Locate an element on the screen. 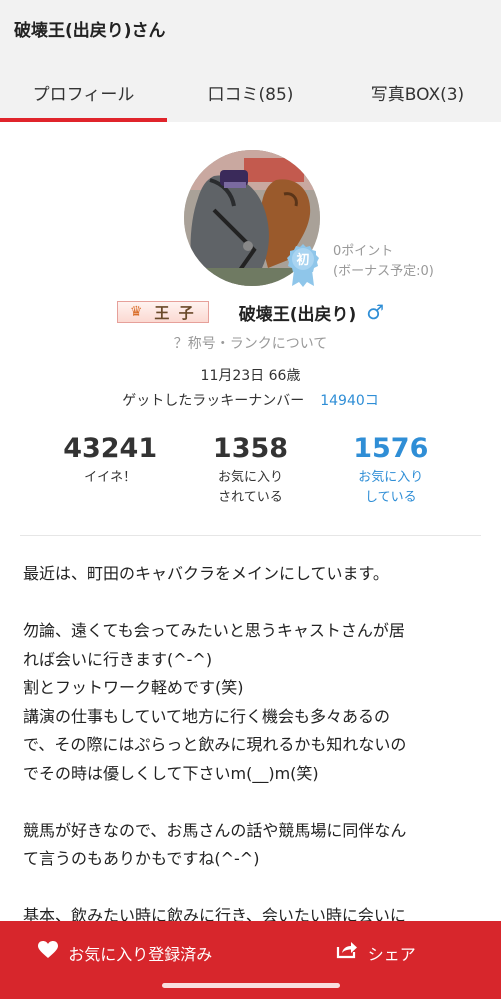  name-row: ♛ 王 子 破壊王(出戻り) ♂ is located at coordinates (250, 312).